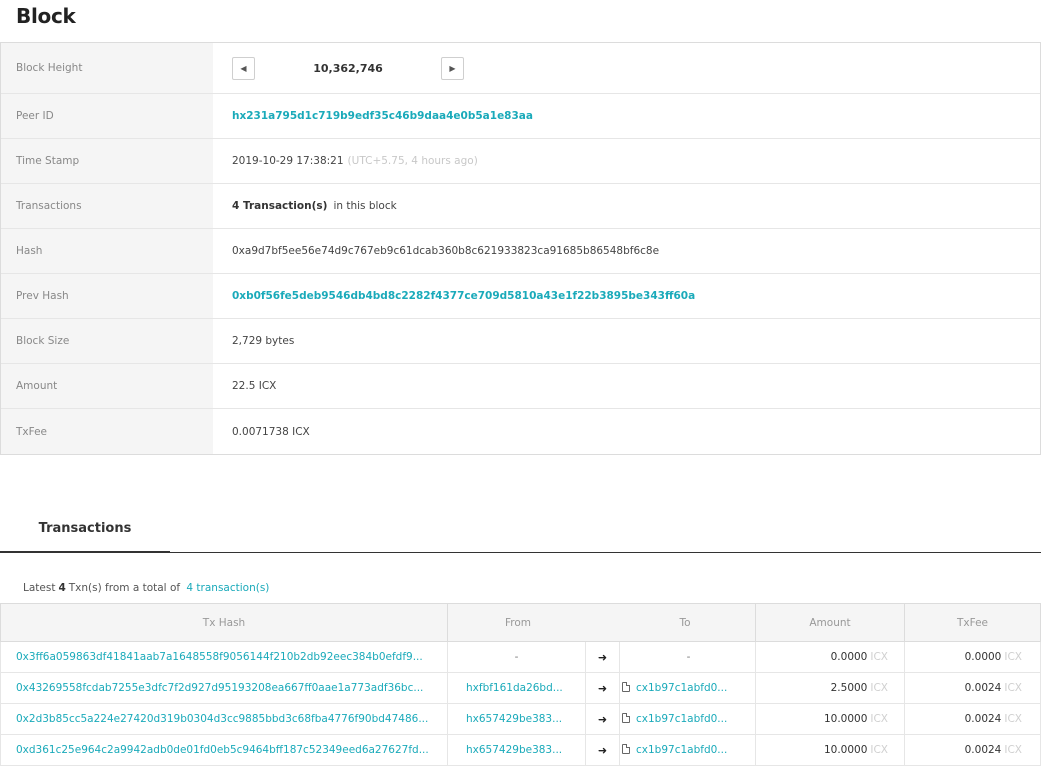 The width and height of the screenshot is (1042, 769). Describe the element at coordinates (365, 206) in the screenshot. I see `transactions-suffix: in this block` at that location.